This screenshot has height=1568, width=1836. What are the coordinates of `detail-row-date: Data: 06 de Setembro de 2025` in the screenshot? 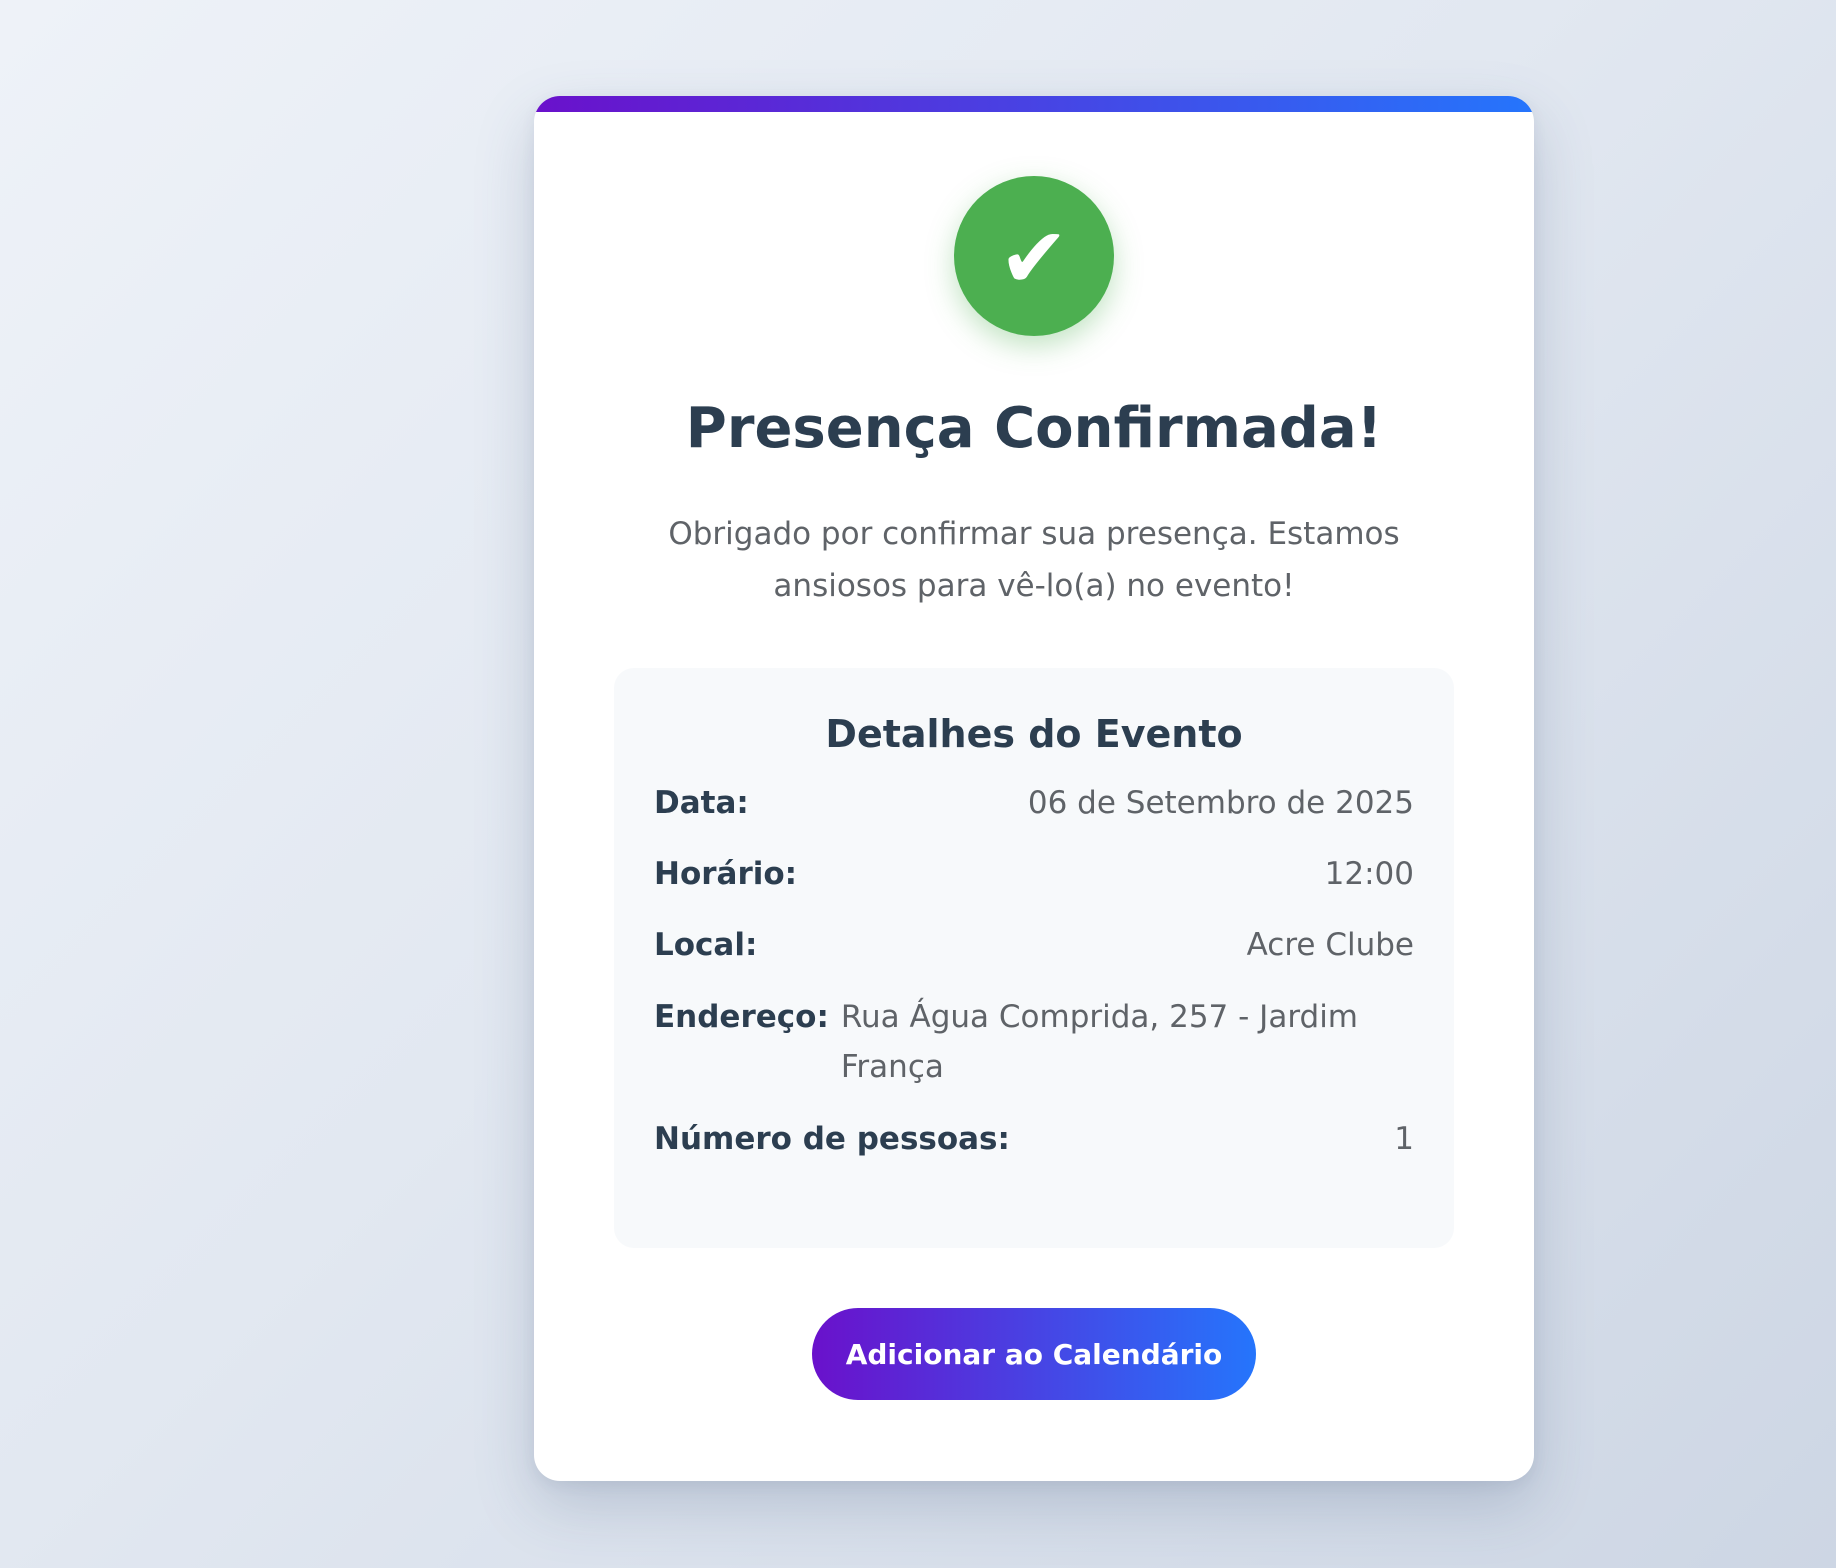 It's located at (1034, 803).